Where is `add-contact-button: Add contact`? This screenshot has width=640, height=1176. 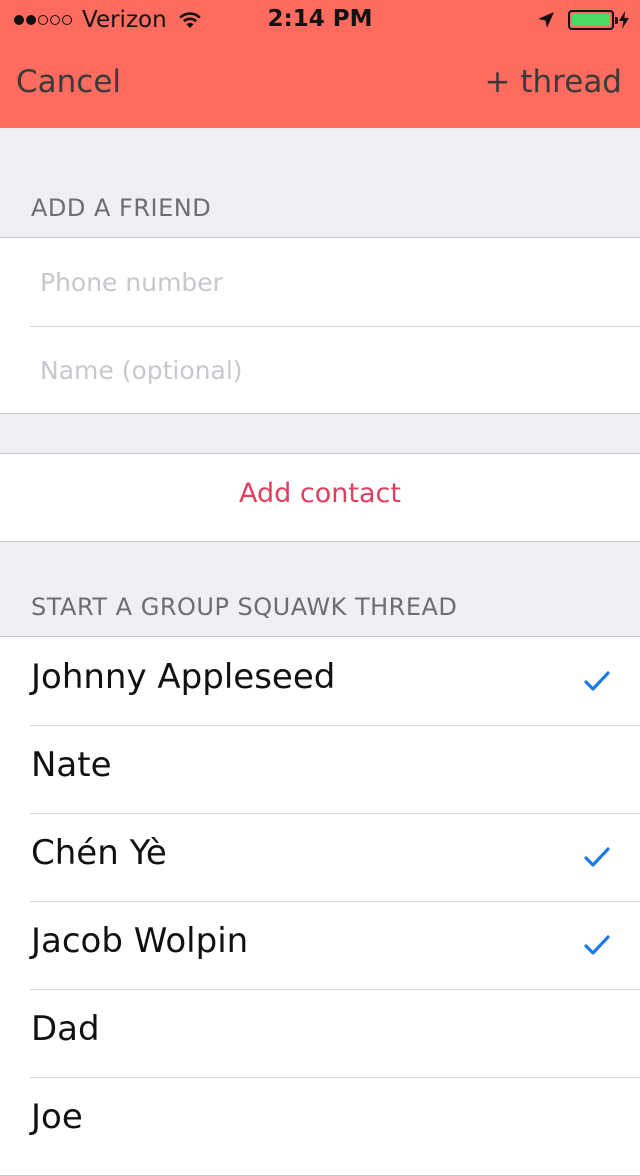
add-contact-button: Add contact is located at coordinates (320, 493).